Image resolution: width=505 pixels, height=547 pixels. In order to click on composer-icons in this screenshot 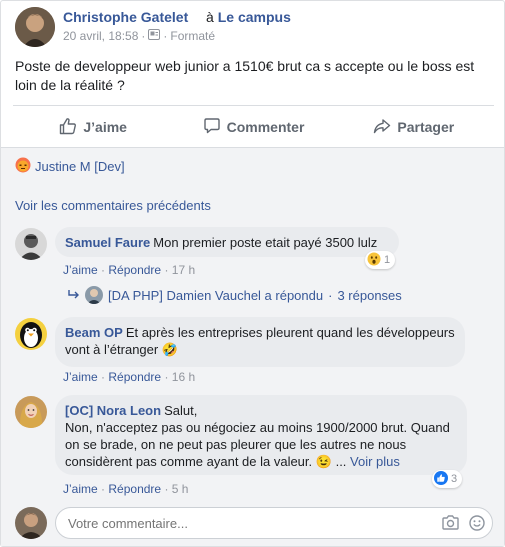, I will do `click(463, 525)`.